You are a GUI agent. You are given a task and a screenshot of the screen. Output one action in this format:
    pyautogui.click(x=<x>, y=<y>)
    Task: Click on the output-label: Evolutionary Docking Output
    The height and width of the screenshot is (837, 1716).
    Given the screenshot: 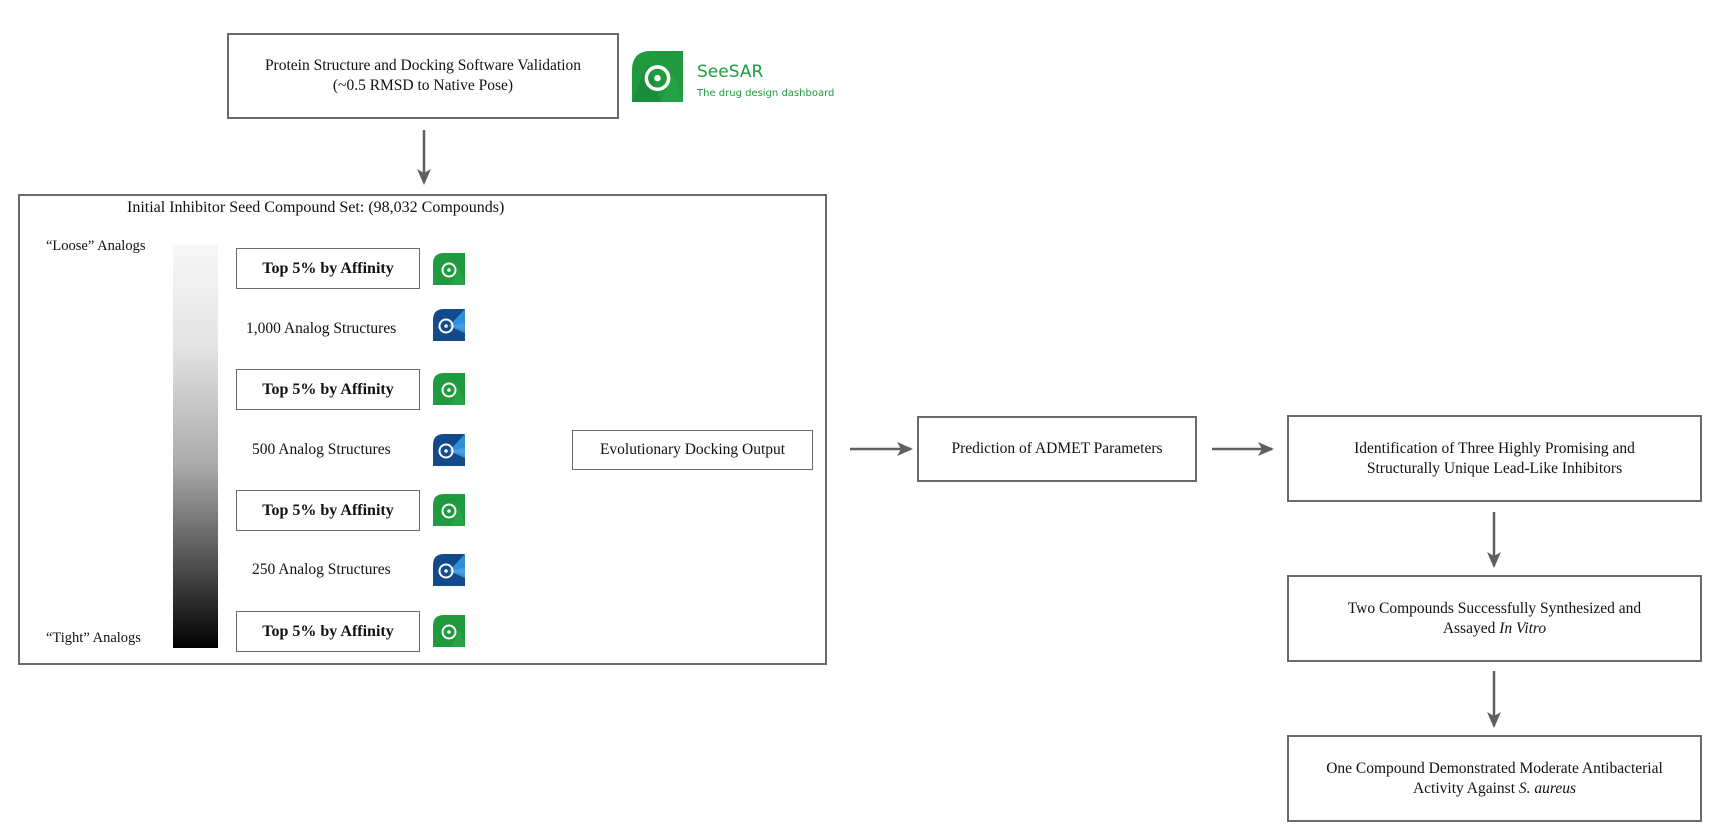 What is the action you would take?
    pyautogui.click(x=692, y=449)
    